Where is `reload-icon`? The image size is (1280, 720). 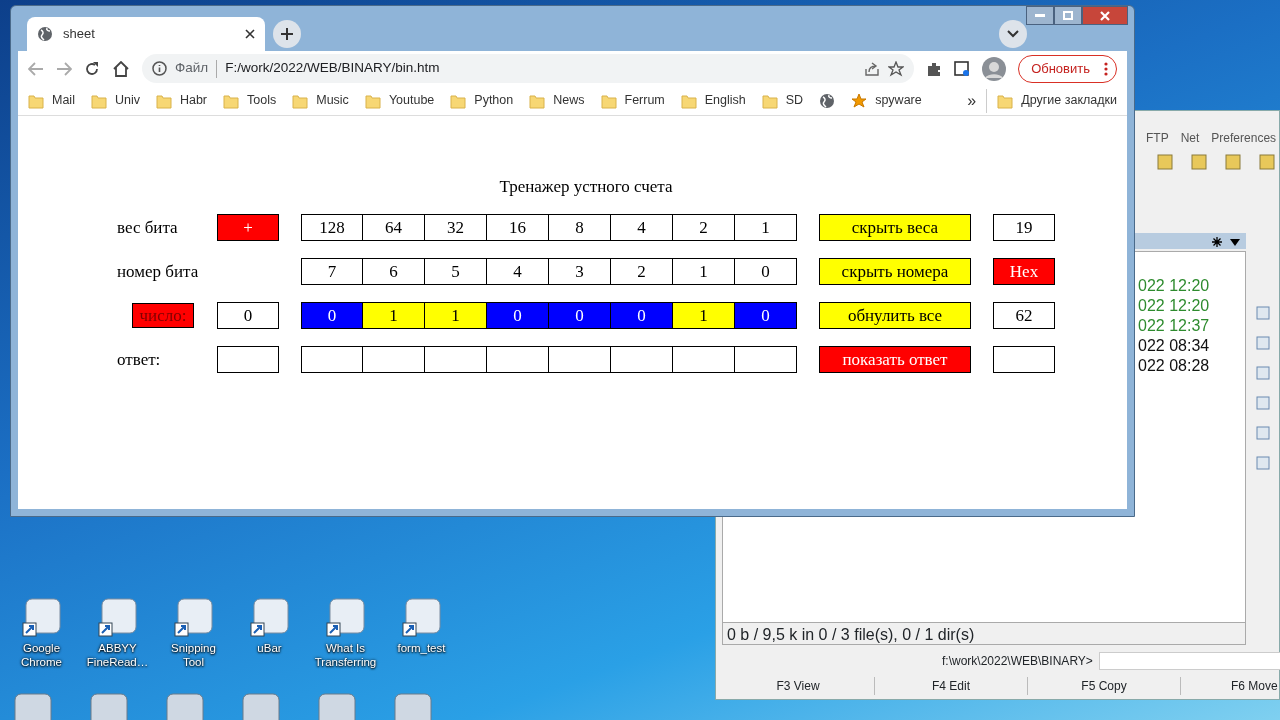 reload-icon is located at coordinates (92, 68).